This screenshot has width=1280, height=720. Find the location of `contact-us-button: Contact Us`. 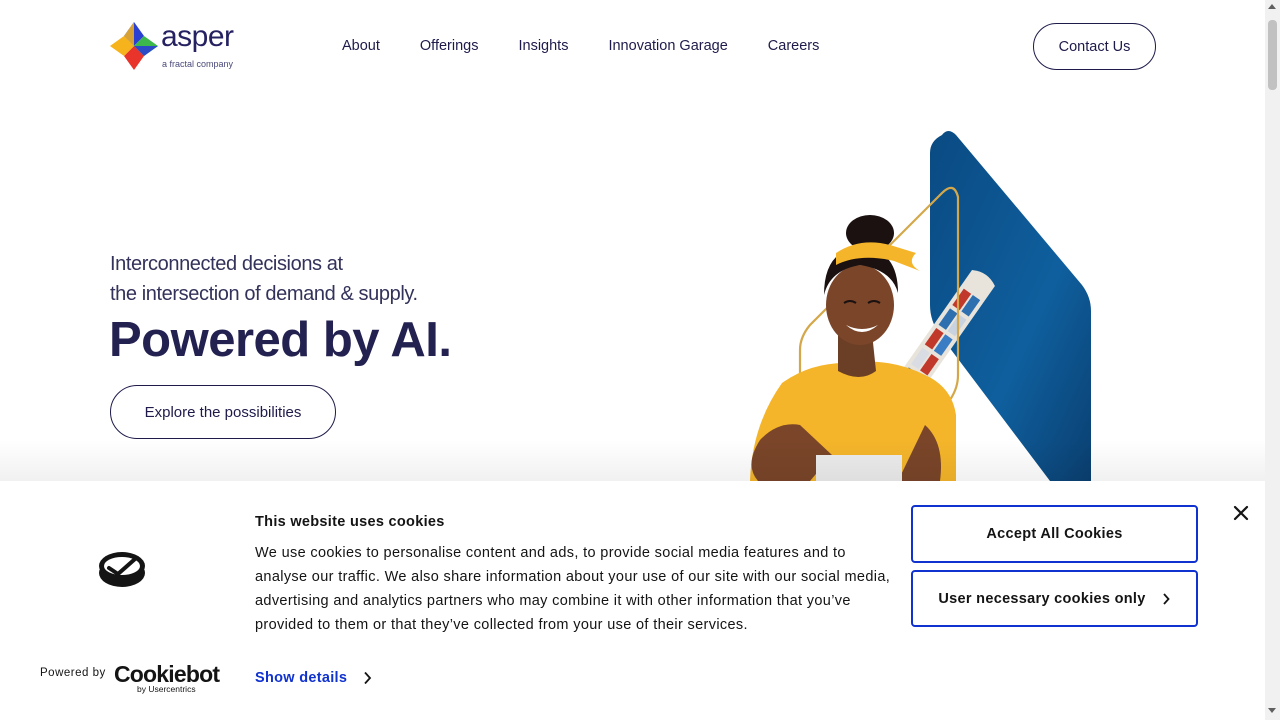

contact-us-button: Contact Us is located at coordinates (1094, 46).